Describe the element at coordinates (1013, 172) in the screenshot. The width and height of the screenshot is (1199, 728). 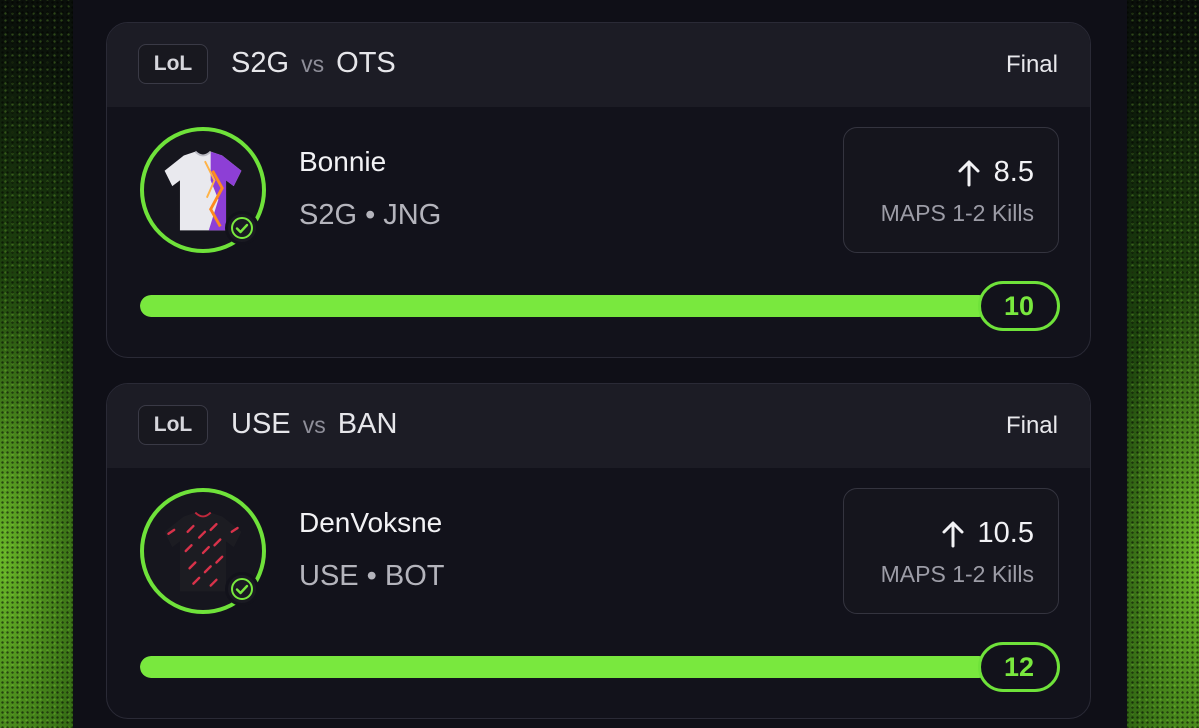
I see `line-value: 8.5` at that location.